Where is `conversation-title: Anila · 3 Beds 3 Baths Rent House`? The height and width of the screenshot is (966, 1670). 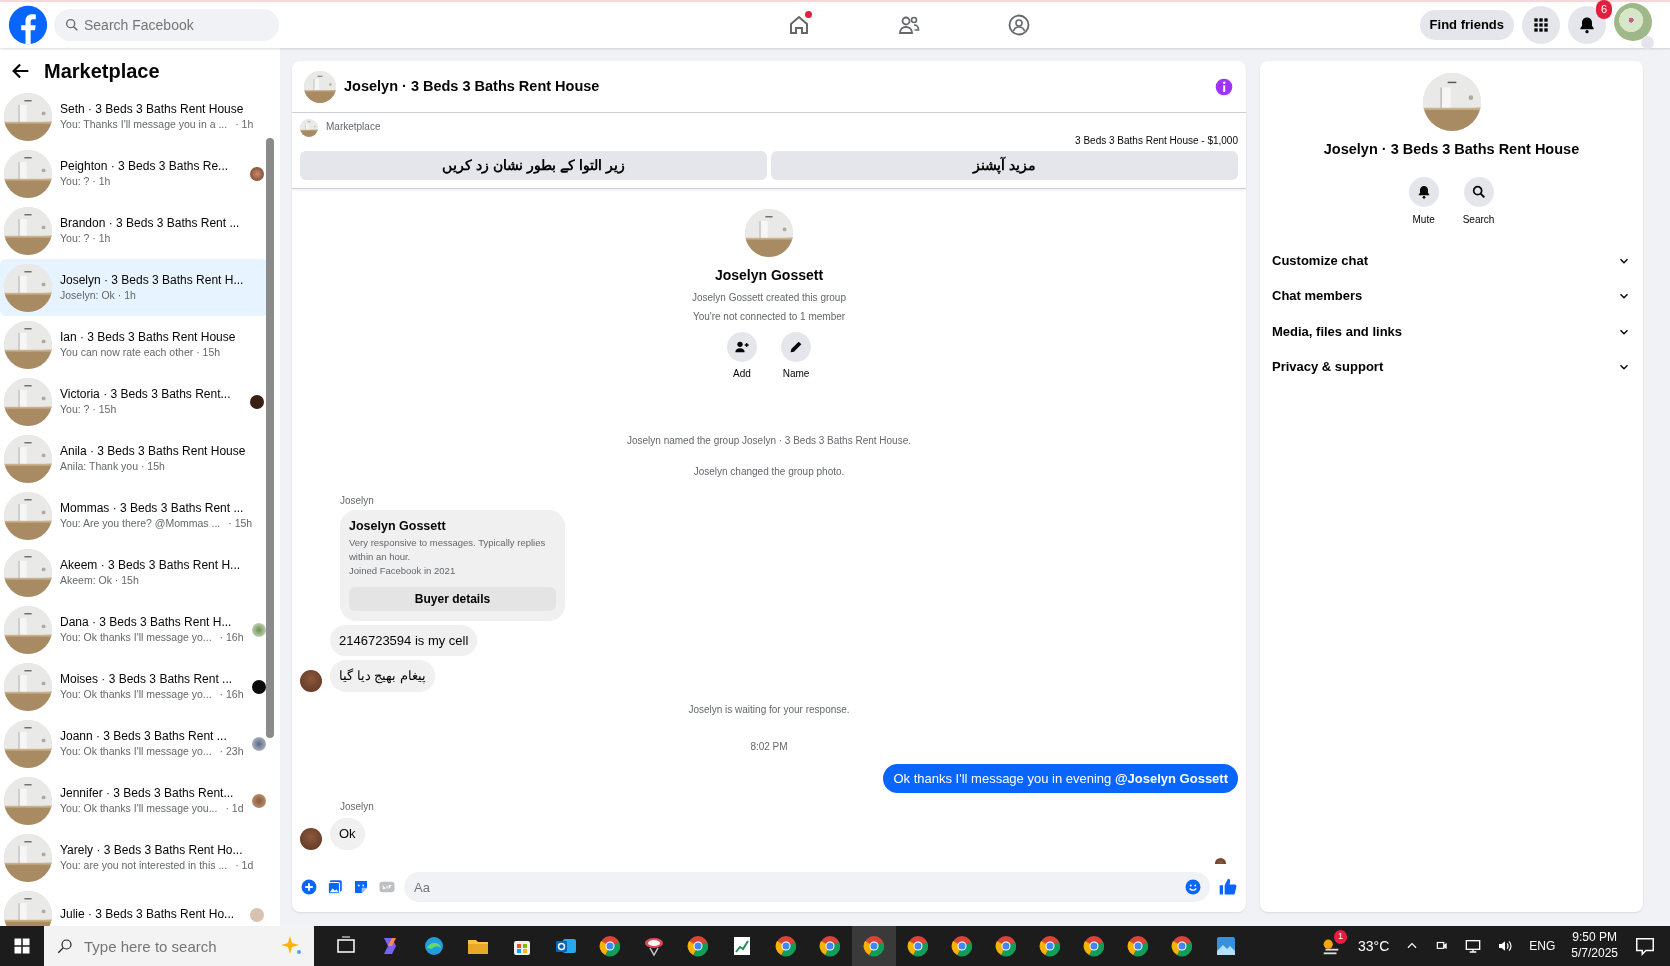
conversation-title: Anila · 3 Beds 3 Baths Rent House is located at coordinates (153, 450).